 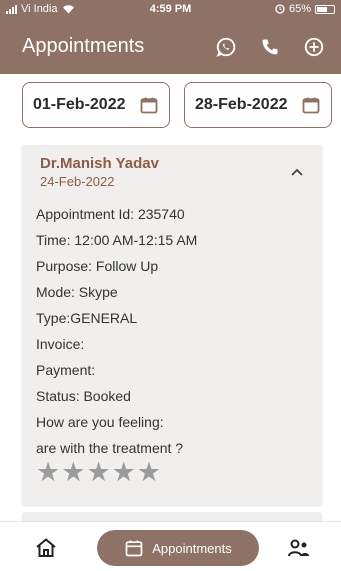 What do you see at coordinates (60, 344) in the screenshot?
I see `detail-line: Invoice:` at bounding box center [60, 344].